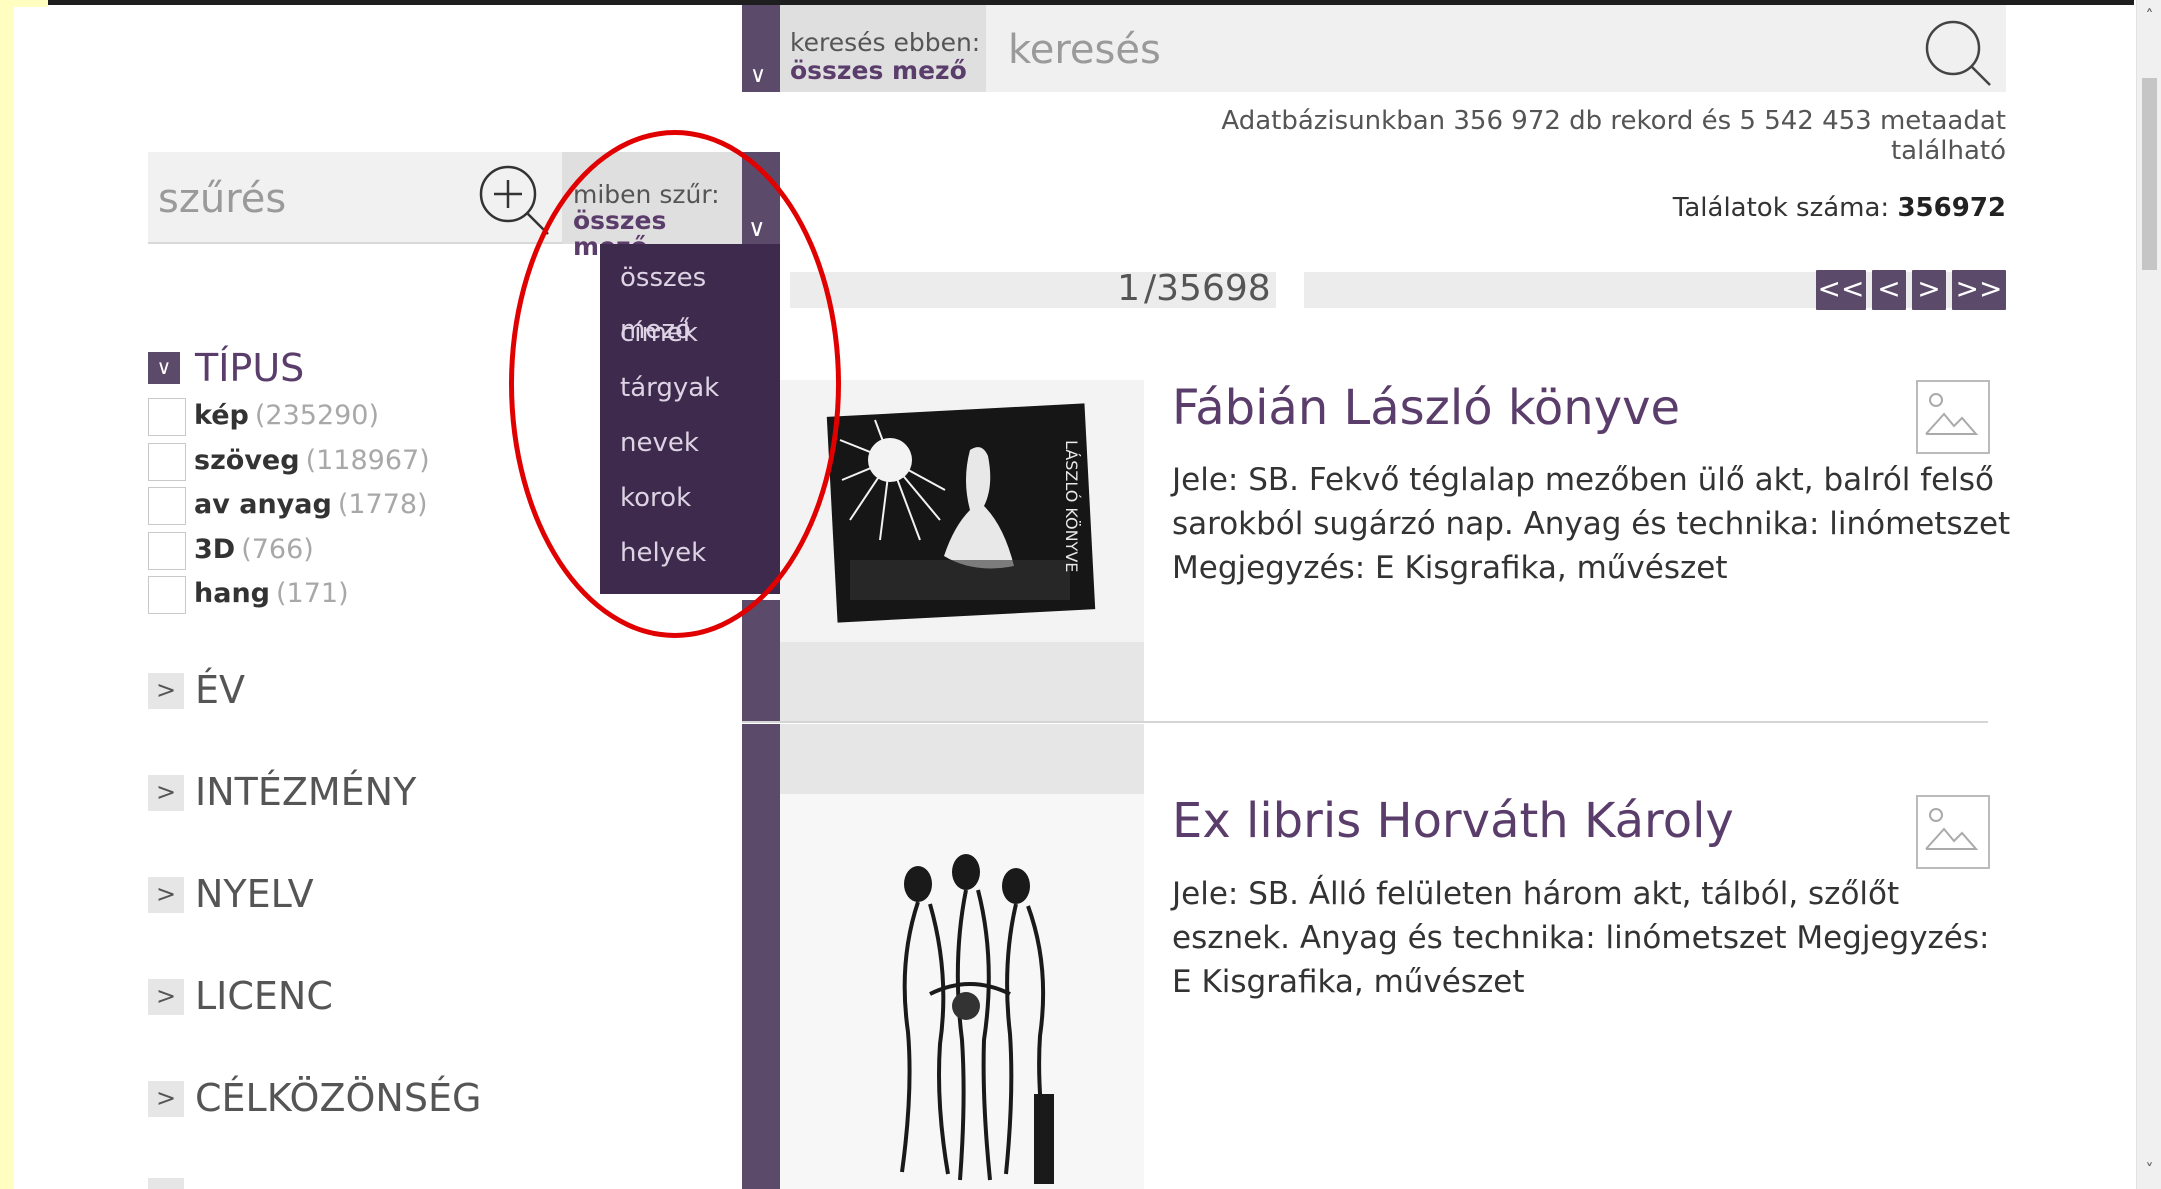  What do you see at coordinates (761, 198) in the screenshot?
I see `filter-field-toggle-button: ∨` at bounding box center [761, 198].